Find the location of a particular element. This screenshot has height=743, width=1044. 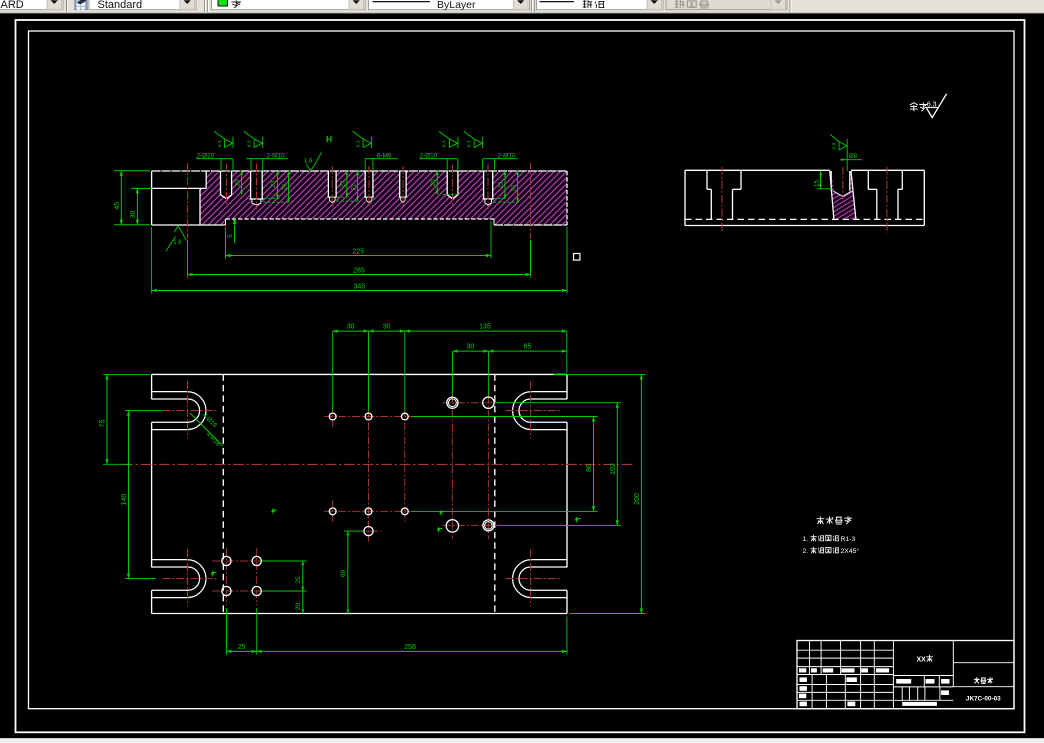

svg-text: ByLayer is located at coordinates (456, 5).